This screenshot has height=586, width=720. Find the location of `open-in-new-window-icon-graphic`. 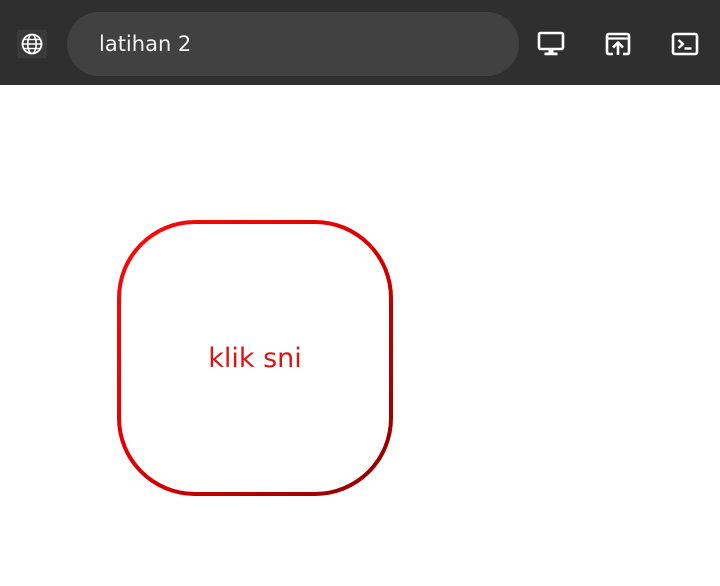

open-in-new-window-icon-graphic is located at coordinates (618, 44).